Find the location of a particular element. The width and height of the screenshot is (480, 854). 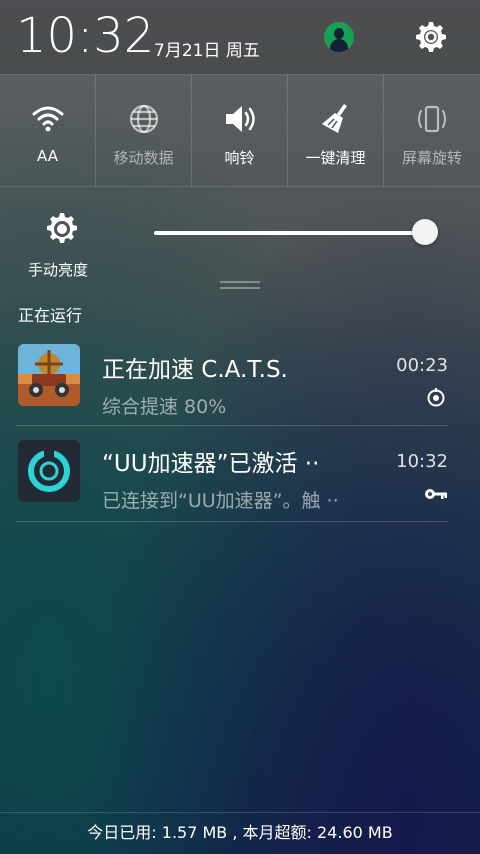

tile-rotation: 屏幕旋转 is located at coordinates (432, 131).